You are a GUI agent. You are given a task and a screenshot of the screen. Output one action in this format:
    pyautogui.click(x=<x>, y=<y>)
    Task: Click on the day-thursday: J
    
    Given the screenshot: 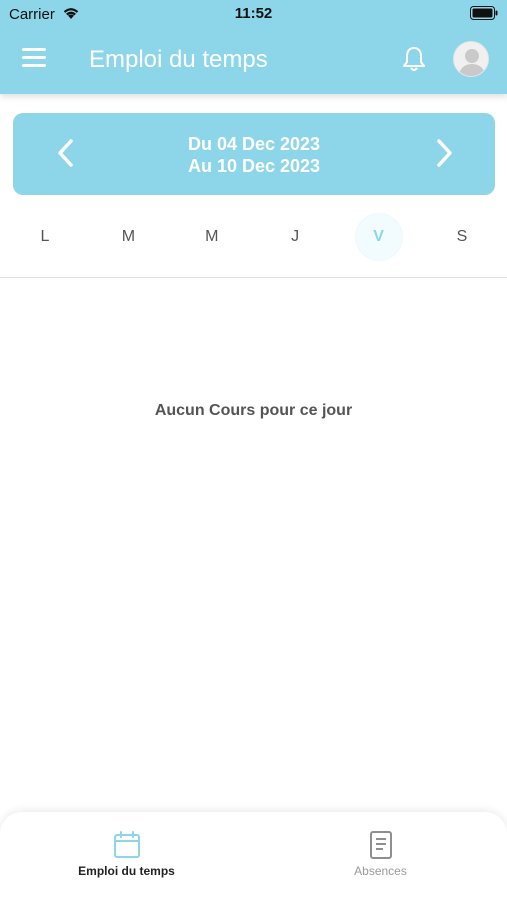 What is the action you would take?
    pyautogui.click(x=295, y=237)
    